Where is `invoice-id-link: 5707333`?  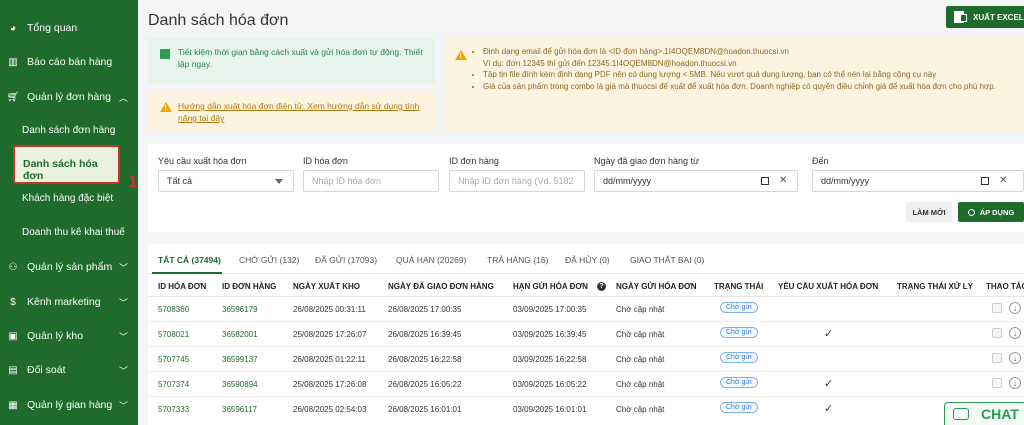
invoice-id-link: 5707333 is located at coordinates (173, 409).